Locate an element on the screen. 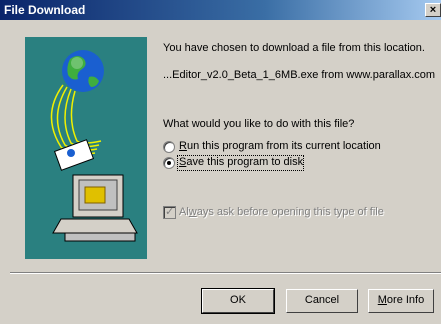 The width and height of the screenshot is (441, 324). more-info-button: More Info is located at coordinates (401, 301).